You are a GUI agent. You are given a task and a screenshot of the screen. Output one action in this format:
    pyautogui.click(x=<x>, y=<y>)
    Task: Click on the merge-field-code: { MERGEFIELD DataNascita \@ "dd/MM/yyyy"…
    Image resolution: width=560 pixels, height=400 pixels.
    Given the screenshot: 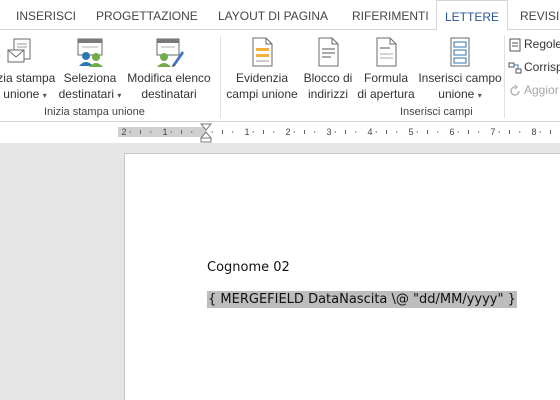 What is the action you would take?
    pyautogui.click(x=362, y=299)
    